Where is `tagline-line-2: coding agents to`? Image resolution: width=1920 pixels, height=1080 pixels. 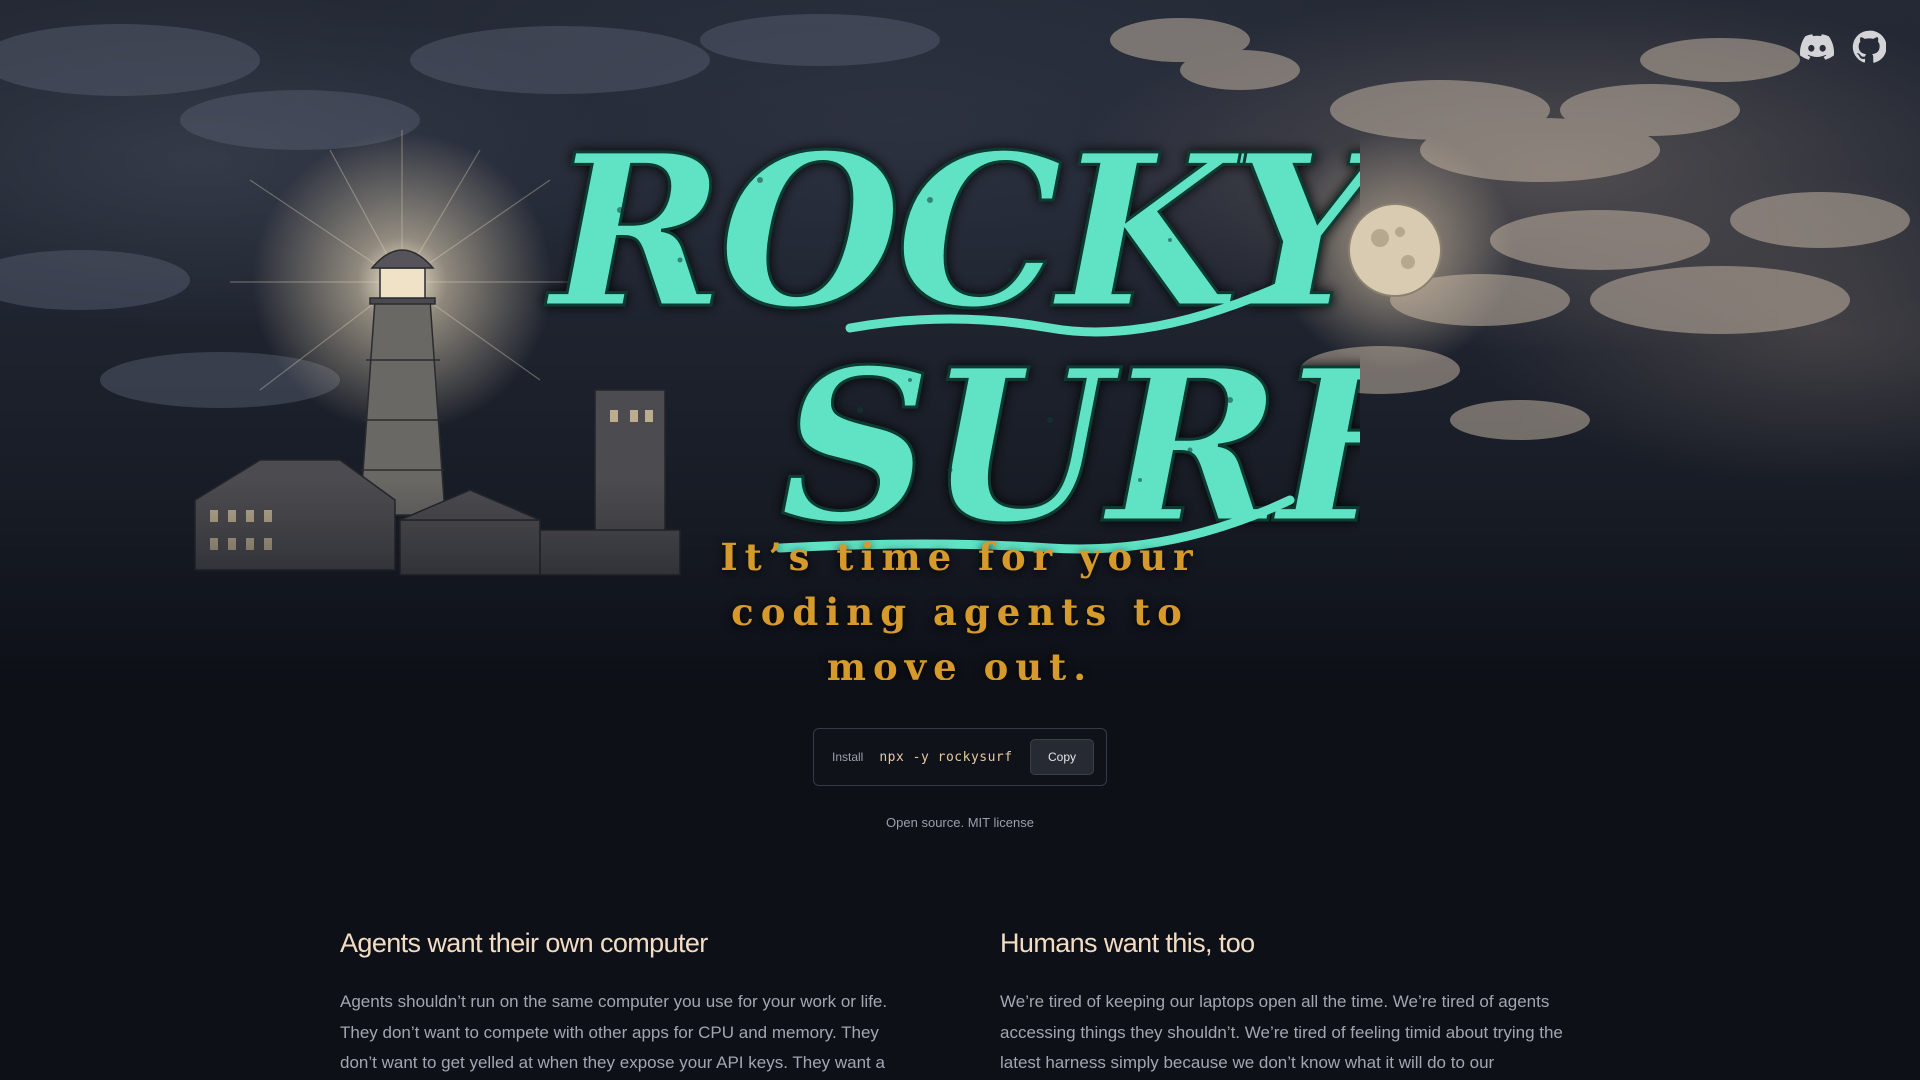
tagline-line-2: coding agents to is located at coordinates (960, 612).